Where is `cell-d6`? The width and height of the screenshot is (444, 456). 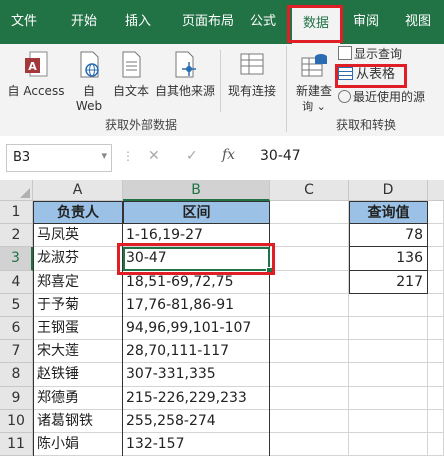
cell-d6 is located at coordinates (388, 329).